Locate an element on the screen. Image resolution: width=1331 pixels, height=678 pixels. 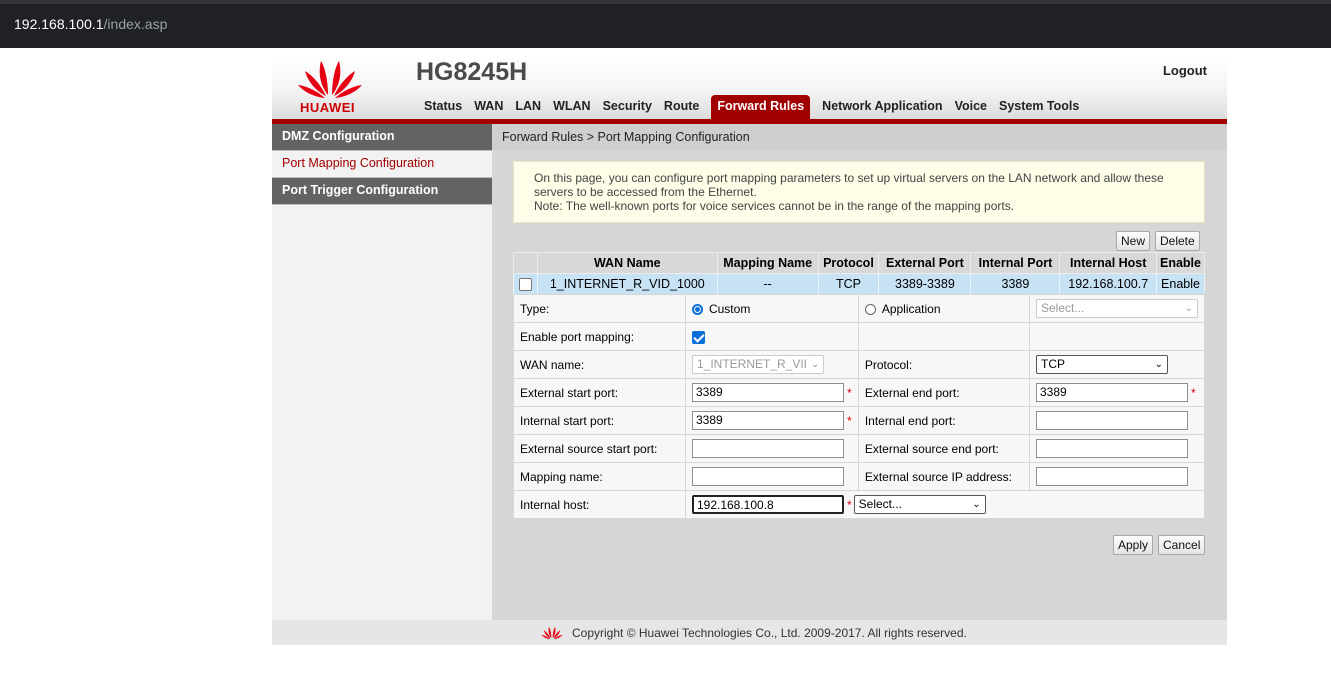
external-end-port-input: 3389 is located at coordinates (1112, 392).